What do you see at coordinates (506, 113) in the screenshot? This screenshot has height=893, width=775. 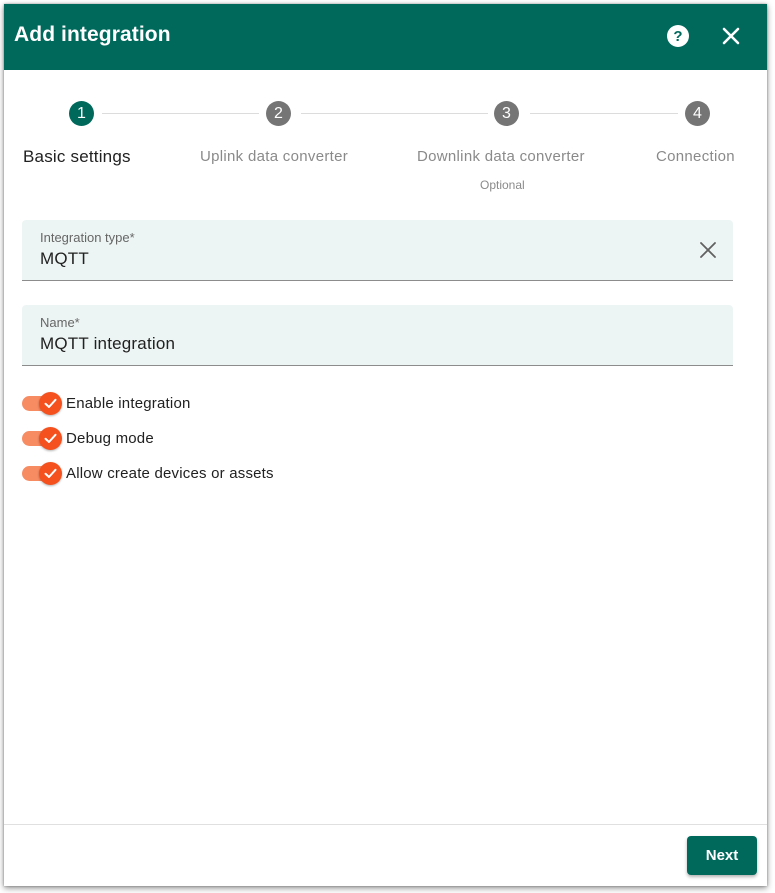 I see `step-3-circle: 3` at bounding box center [506, 113].